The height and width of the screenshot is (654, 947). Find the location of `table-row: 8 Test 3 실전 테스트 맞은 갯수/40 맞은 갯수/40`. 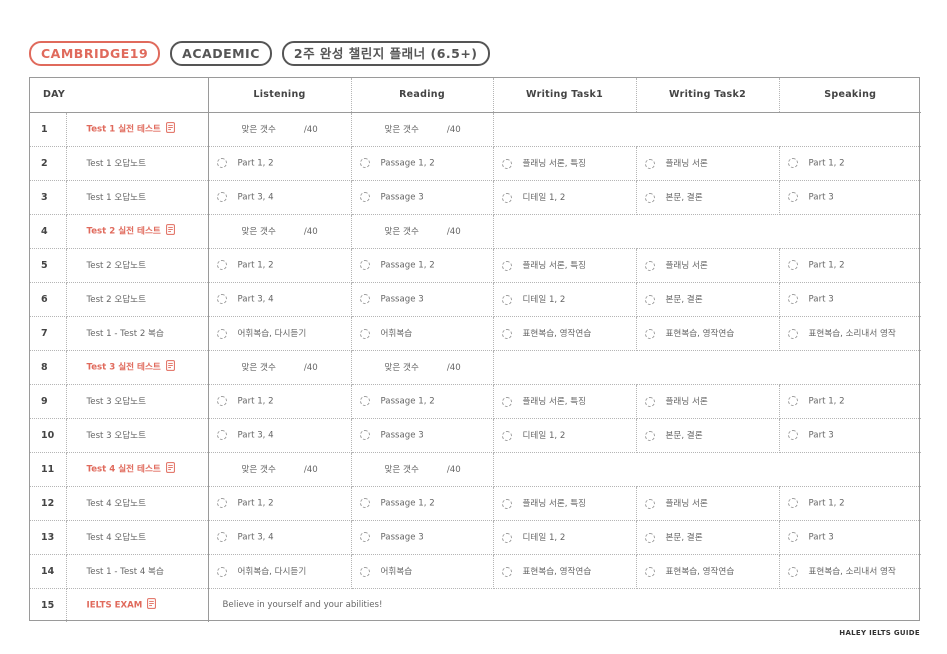

table-row: 8 Test 3 실전 테스트 맞은 갯수/40 맞은 갯수/40 is located at coordinates (476, 367).